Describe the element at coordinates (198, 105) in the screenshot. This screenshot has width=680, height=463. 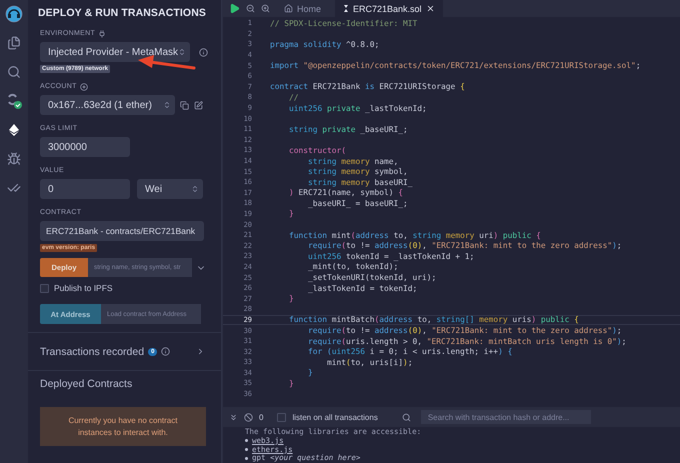
I see `edit-icon` at that location.